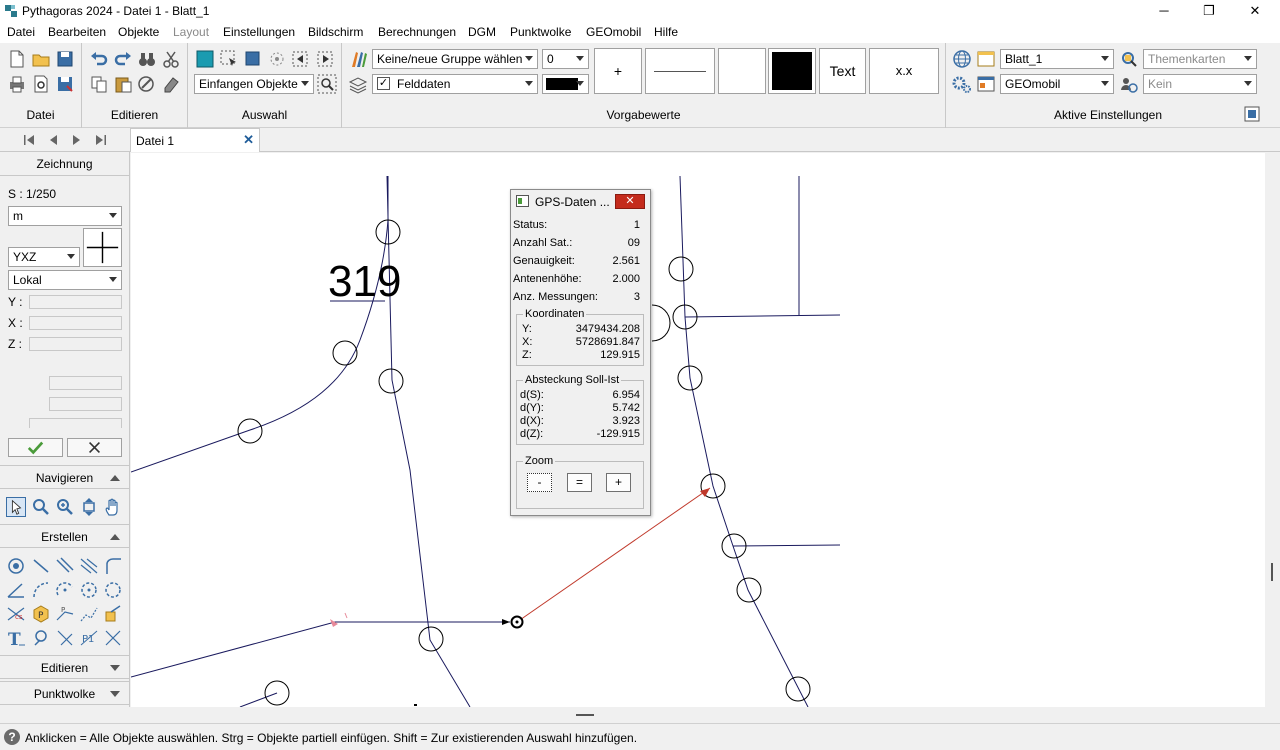 This screenshot has width=1280, height=750. Describe the element at coordinates (65, 280) in the screenshot. I see `coord-system-select: Lokal` at that location.